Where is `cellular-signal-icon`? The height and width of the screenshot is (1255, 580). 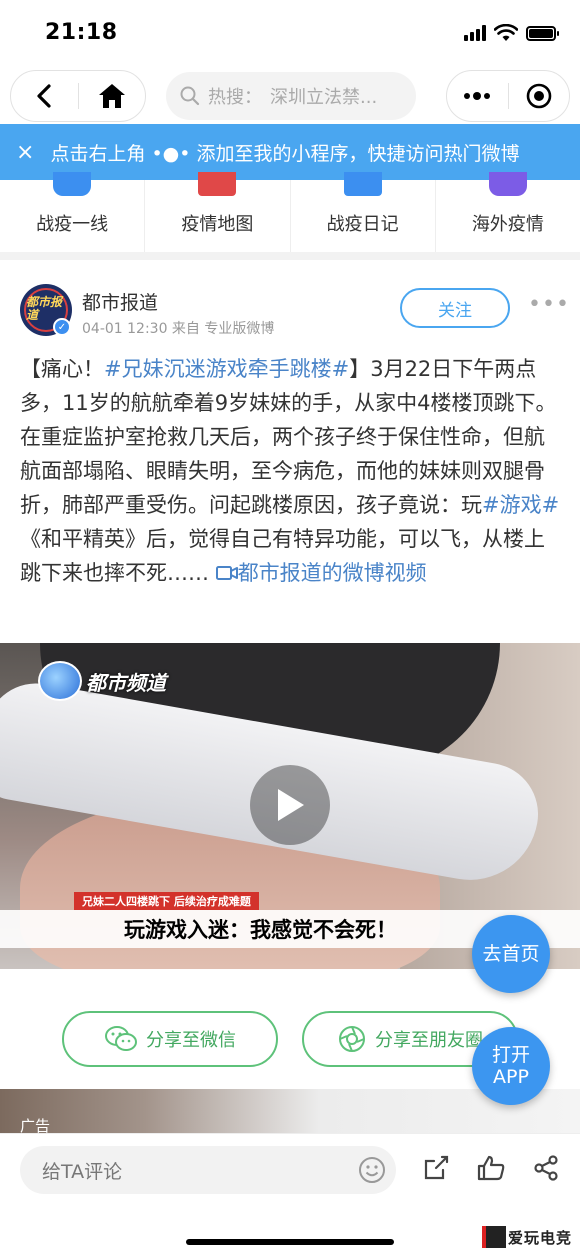 cellular-signal-icon is located at coordinates (475, 33).